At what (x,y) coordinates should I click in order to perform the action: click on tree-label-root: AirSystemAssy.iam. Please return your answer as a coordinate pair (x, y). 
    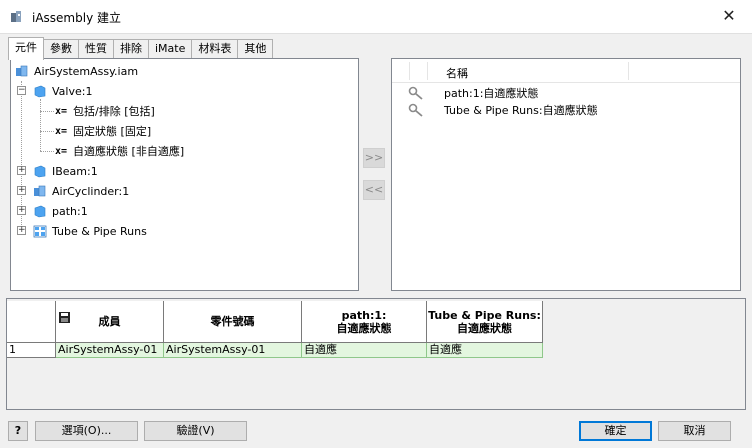
    Looking at the image, I should click on (86, 71).